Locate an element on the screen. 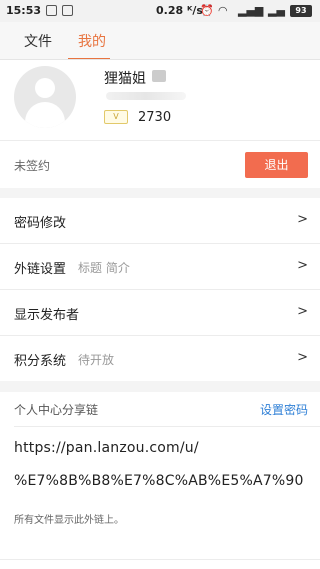  wifi-icon: ◠ is located at coordinates (223, 10).